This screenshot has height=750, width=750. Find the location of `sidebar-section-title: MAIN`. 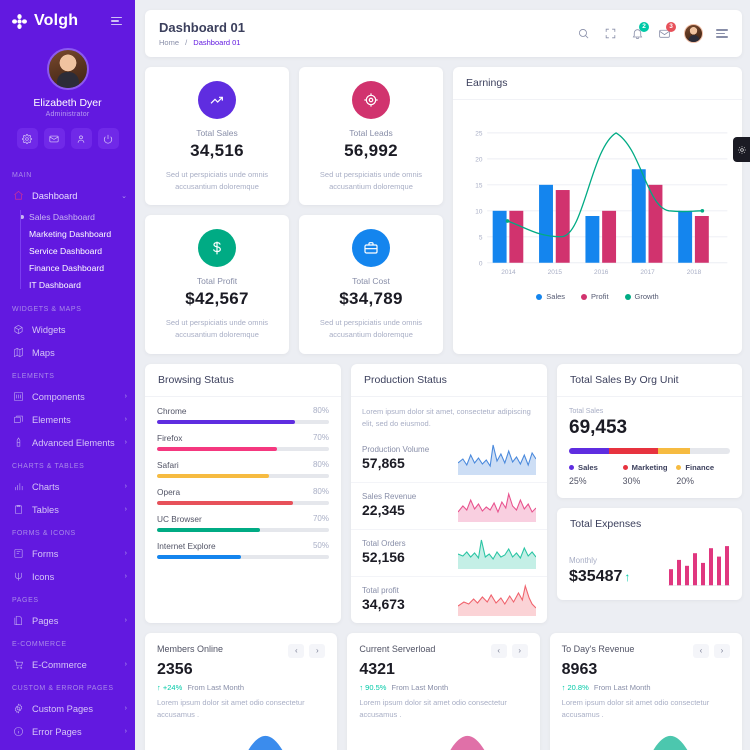

sidebar-section-title: MAIN is located at coordinates (22, 175).